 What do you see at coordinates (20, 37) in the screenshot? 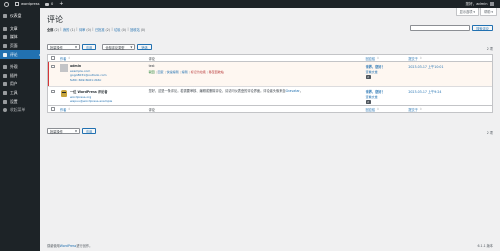
I see `sidebar-item-media: 媒体` at bounding box center [20, 37].